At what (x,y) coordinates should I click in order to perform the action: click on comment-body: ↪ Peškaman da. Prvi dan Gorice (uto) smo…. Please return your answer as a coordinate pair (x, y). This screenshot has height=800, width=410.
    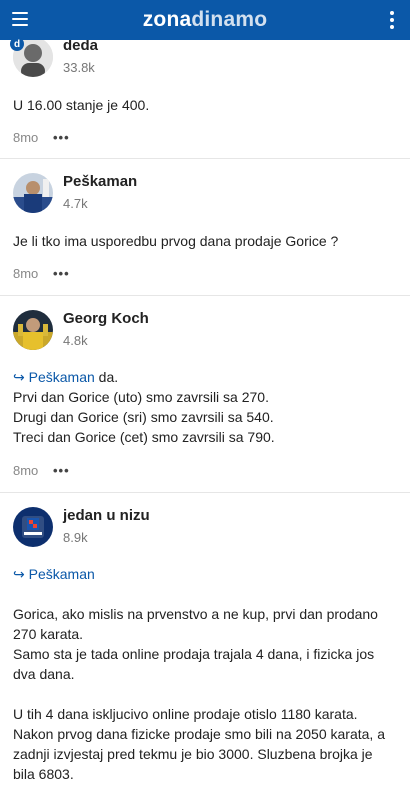
    Looking at the image, I should click on (205, 407).